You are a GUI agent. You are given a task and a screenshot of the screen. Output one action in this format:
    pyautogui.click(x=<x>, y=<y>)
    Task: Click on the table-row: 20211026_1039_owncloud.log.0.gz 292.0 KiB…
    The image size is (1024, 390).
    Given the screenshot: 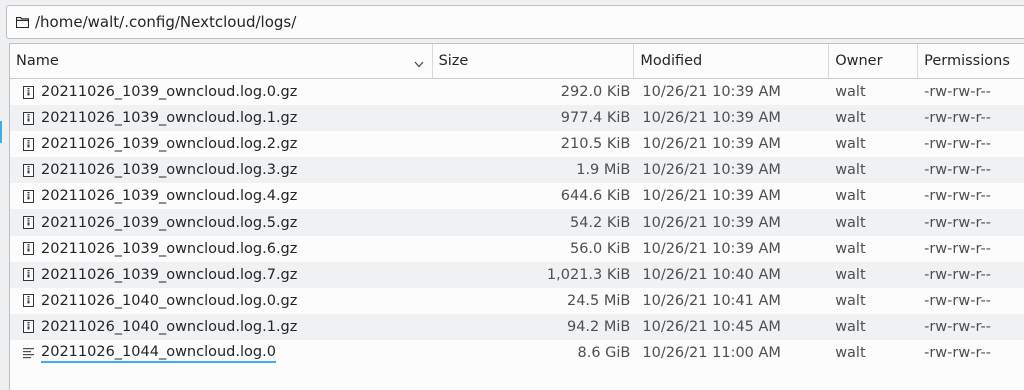 What is the action you would take?
    pyautogui.click(x=517, y=92)
    